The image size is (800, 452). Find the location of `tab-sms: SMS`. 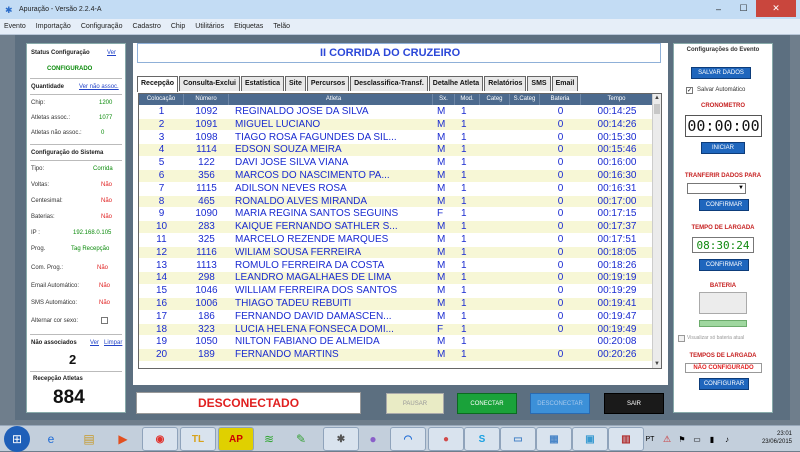

tab-sms: SMS is located at coordinates (539, 83).